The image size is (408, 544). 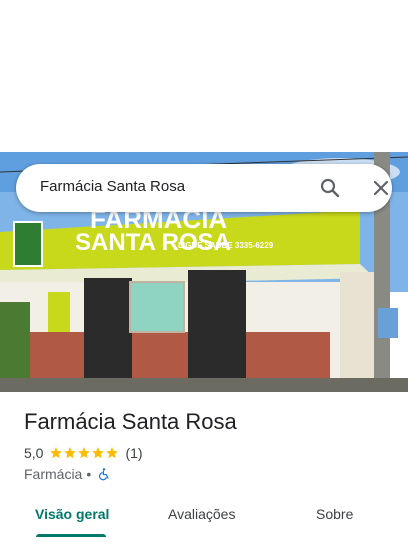 I want to click on close-icon, so click(x=381, y=188).